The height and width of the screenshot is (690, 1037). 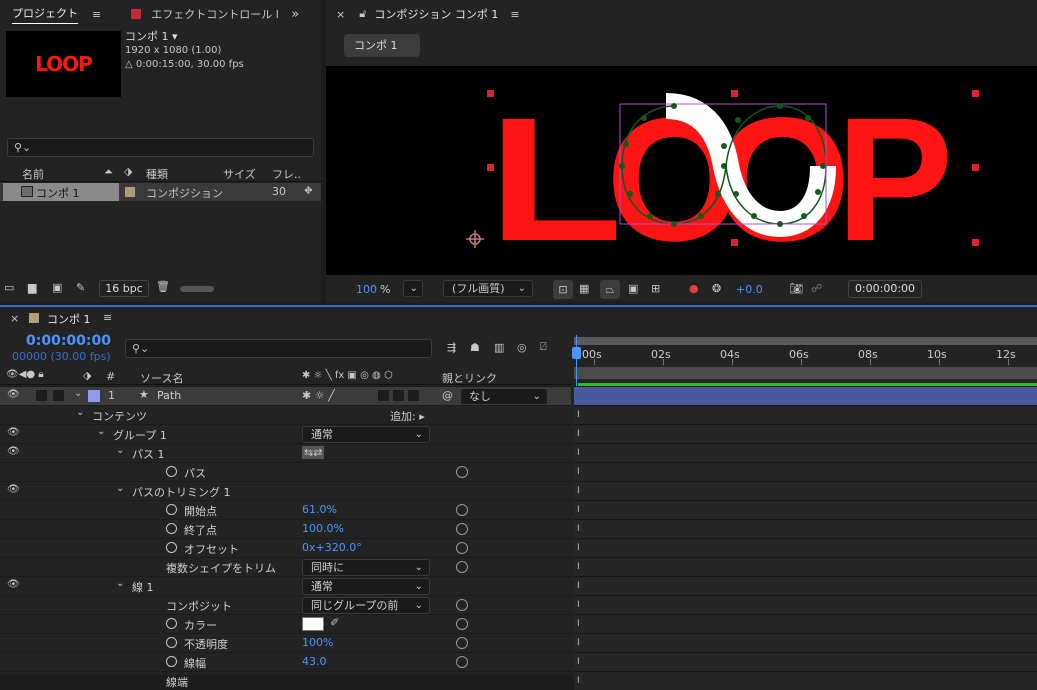 What do you see at coordinates (514, 14) in the screenshot?
I see `viewer-menu-icon: ≡` at bounding box center [514, 14].